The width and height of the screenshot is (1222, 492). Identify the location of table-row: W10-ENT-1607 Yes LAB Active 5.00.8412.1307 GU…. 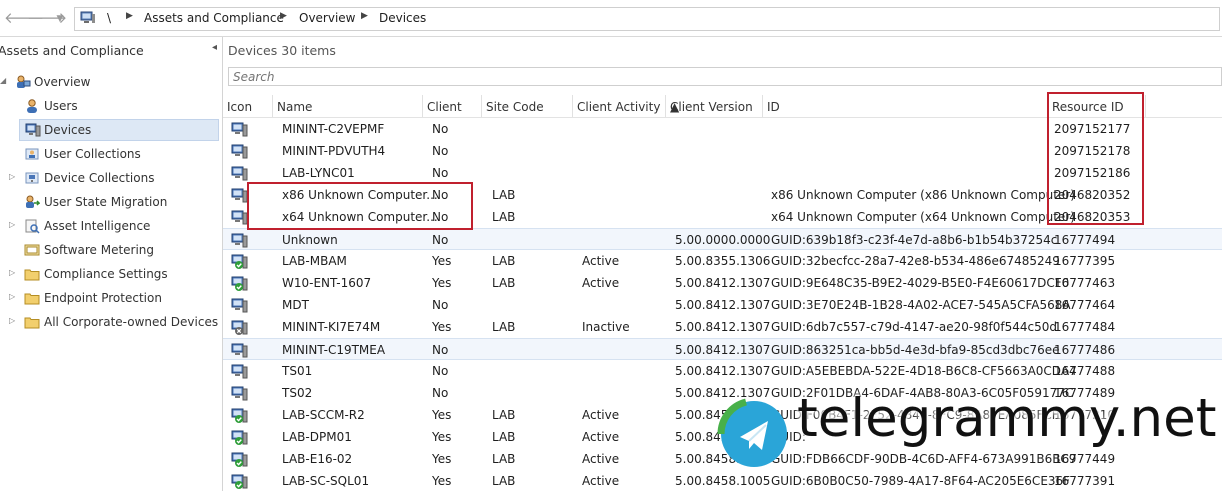
(722, 283).